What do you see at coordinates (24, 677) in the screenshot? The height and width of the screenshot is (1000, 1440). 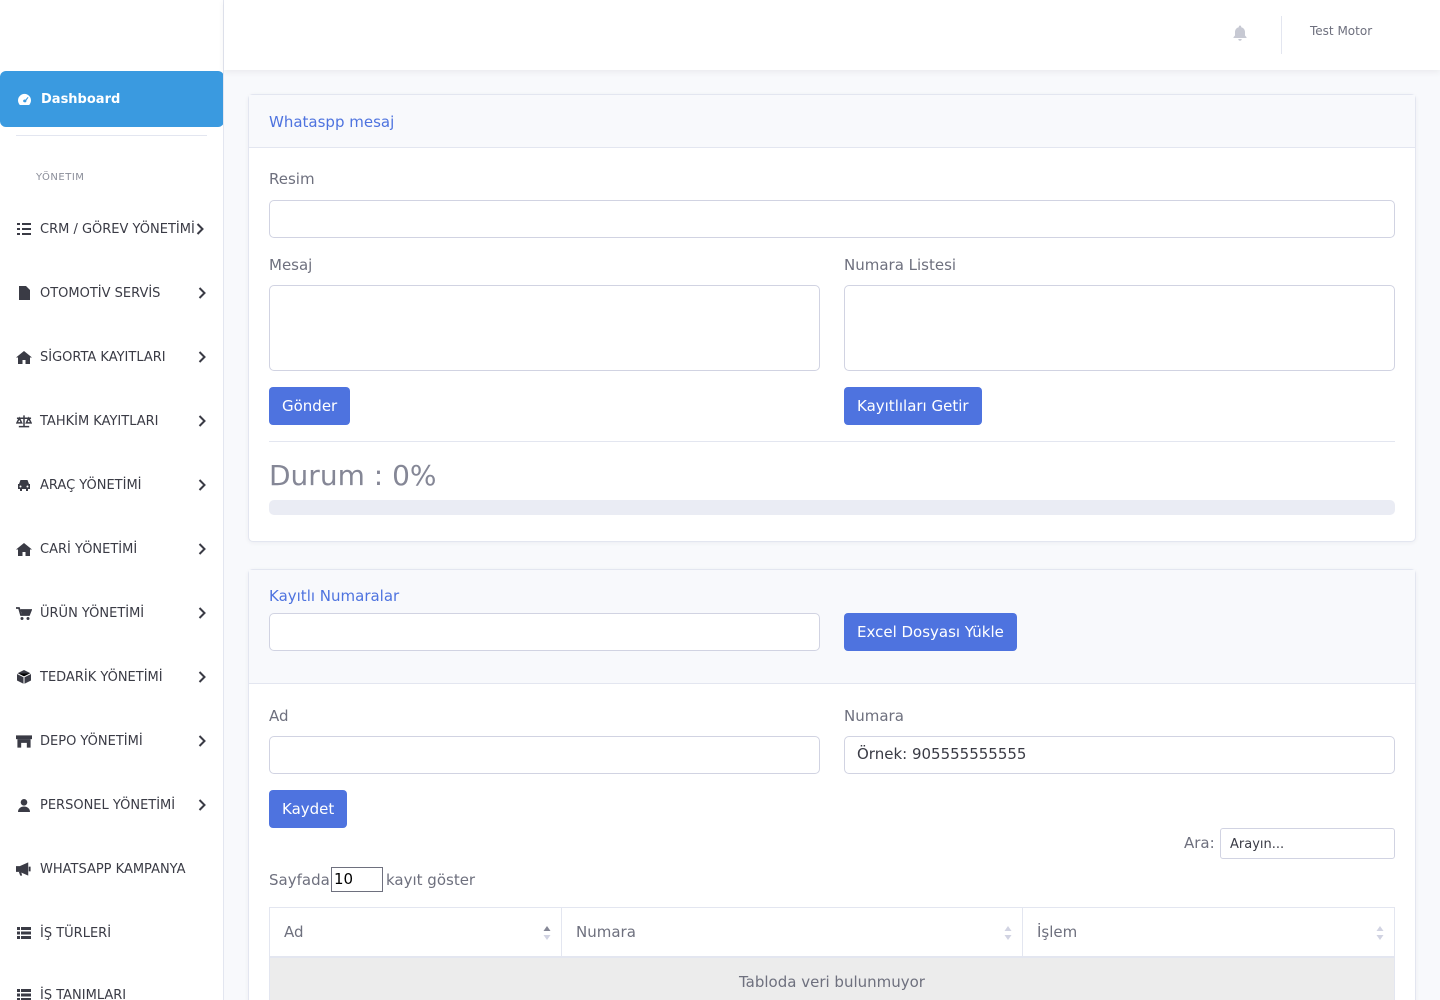 I see `box-icon` at bounding box center [24, 677].